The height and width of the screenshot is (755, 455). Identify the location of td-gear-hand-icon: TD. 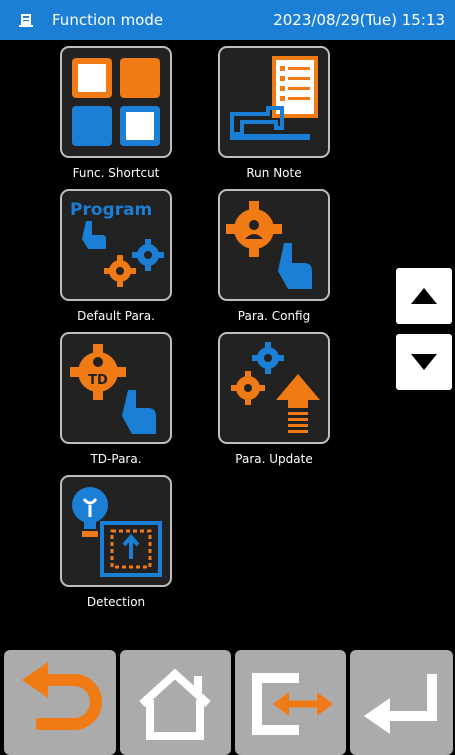
(113, 389).